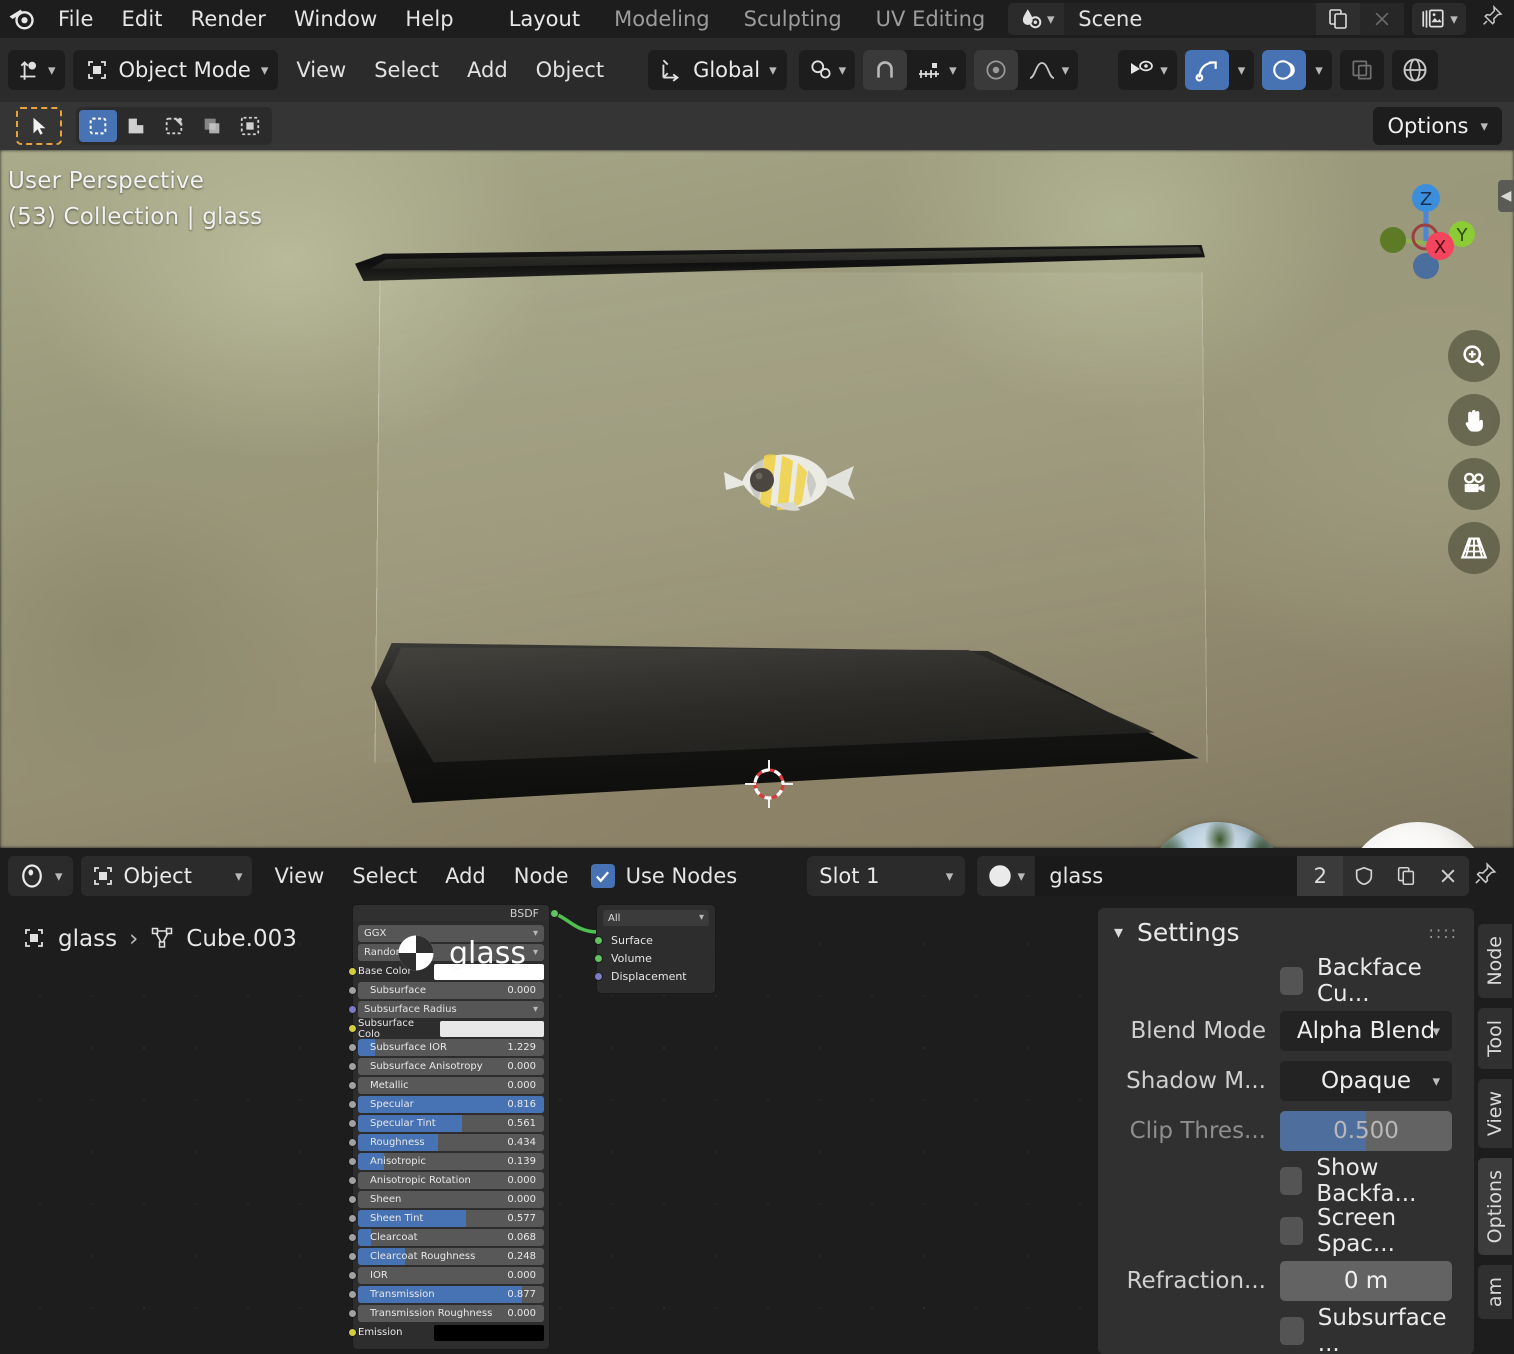 The image size is (1514, 1354). I want to click on gizmo-options-chevron-icon: ▾, so click(1242, 70).